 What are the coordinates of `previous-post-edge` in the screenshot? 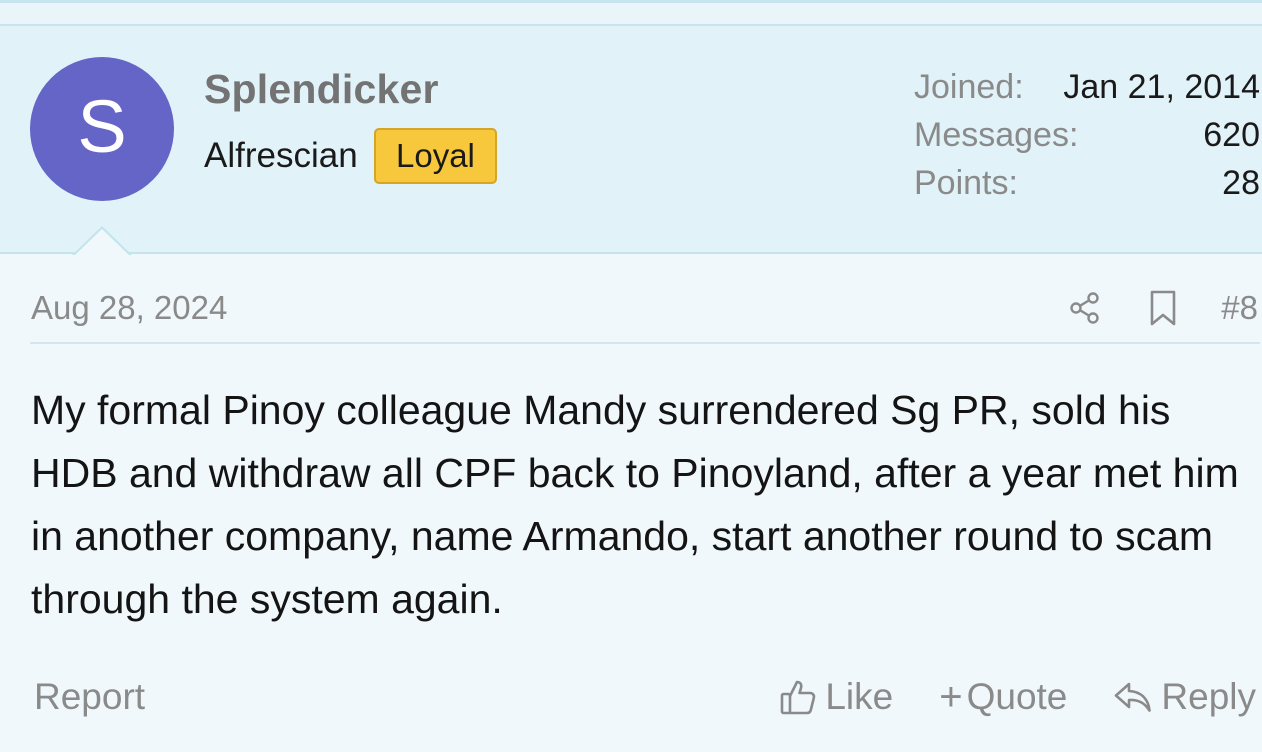 It's located at (631, 13).